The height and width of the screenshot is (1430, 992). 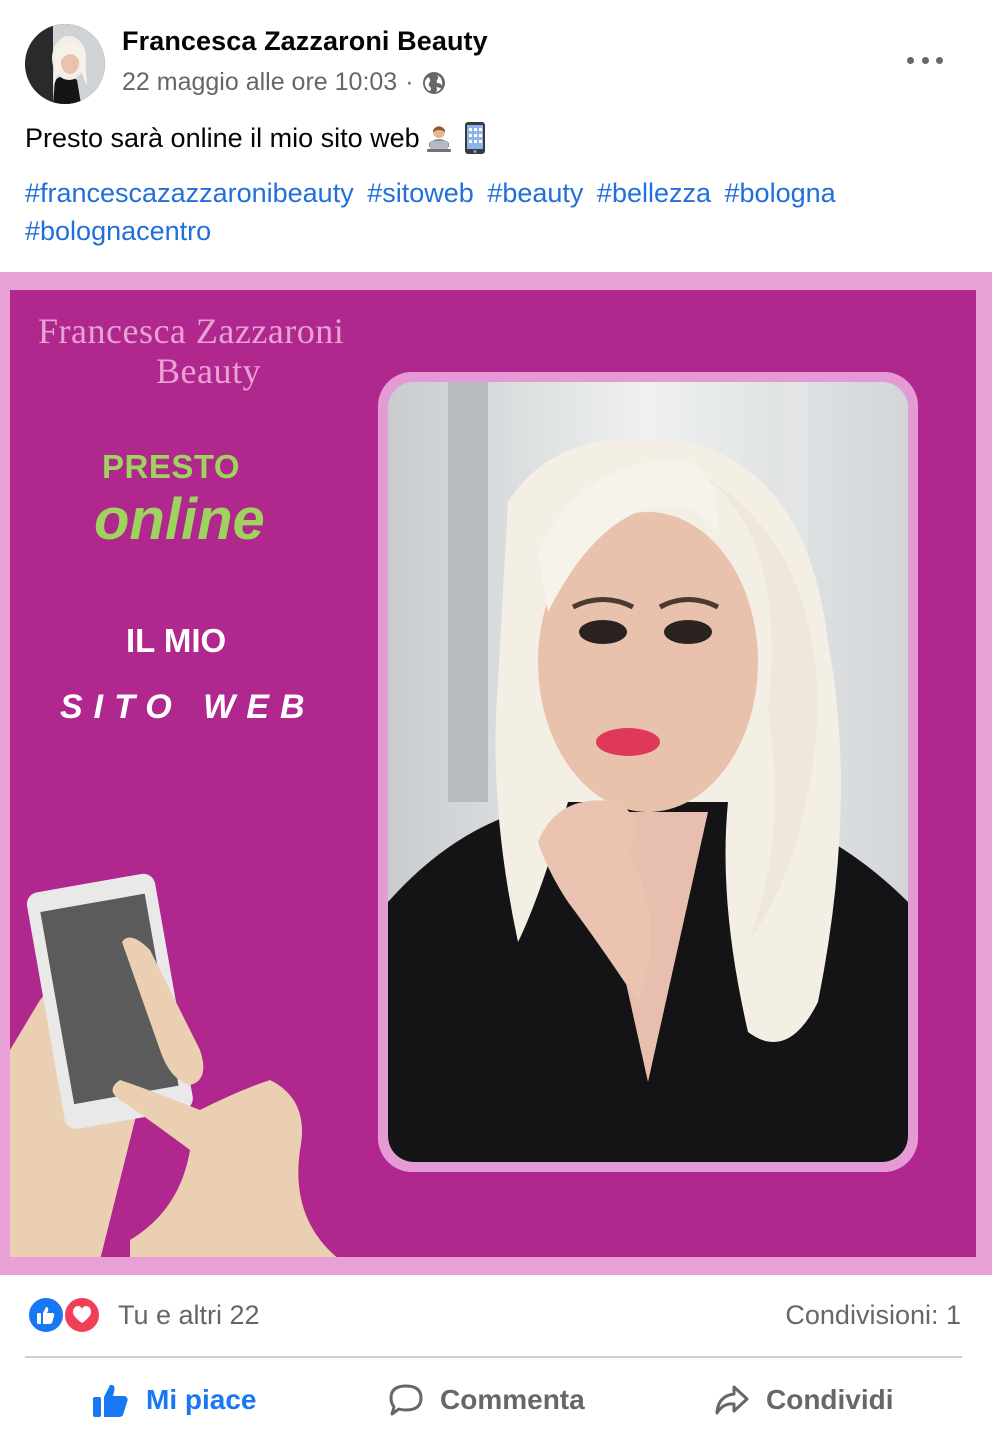 I want to click on hashtag-link: #bologna, so click(x=780, y=193).